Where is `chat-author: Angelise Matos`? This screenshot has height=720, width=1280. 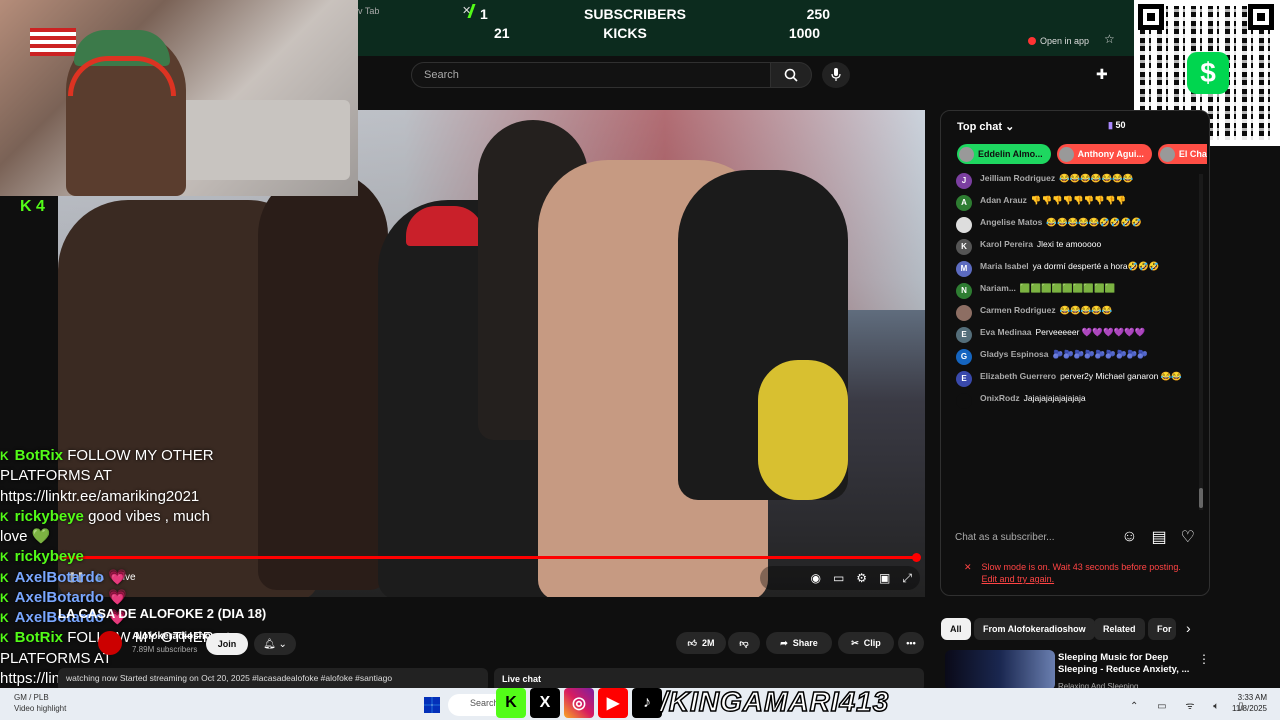
chat-author: Angelise Matos is located at coordinates (1011, 222).